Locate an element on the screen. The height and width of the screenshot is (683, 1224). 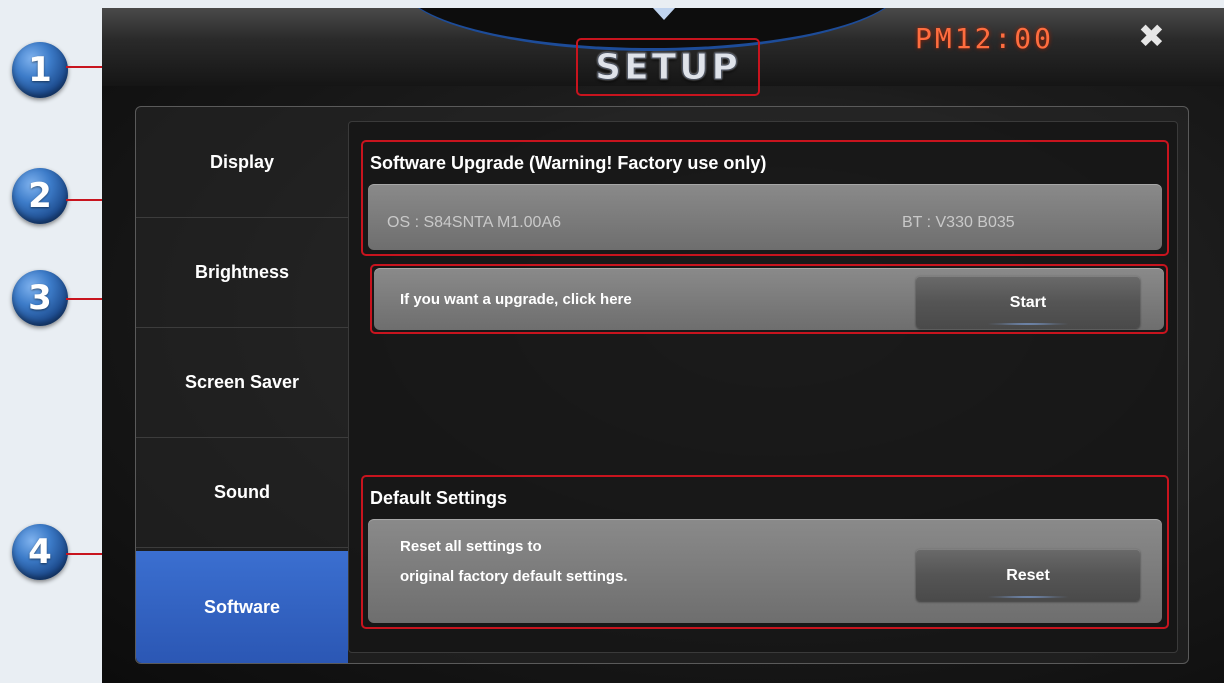
page-title-frame: SETUP is located at coordinates (668, 67).